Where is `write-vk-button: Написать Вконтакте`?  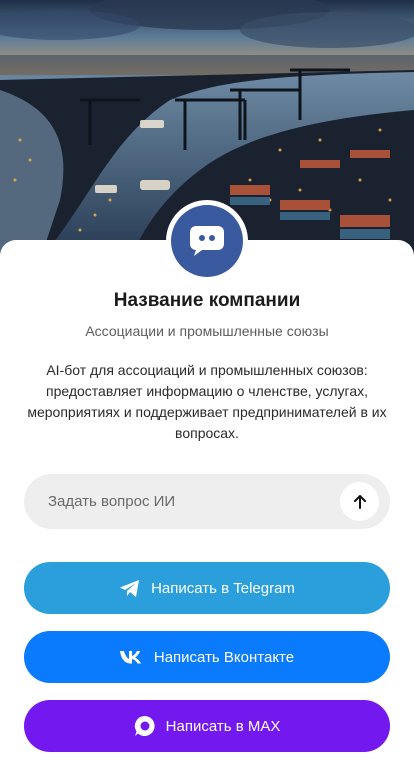
write-vk-button: Написать Вконтакте is located at coordinates (207, 657).